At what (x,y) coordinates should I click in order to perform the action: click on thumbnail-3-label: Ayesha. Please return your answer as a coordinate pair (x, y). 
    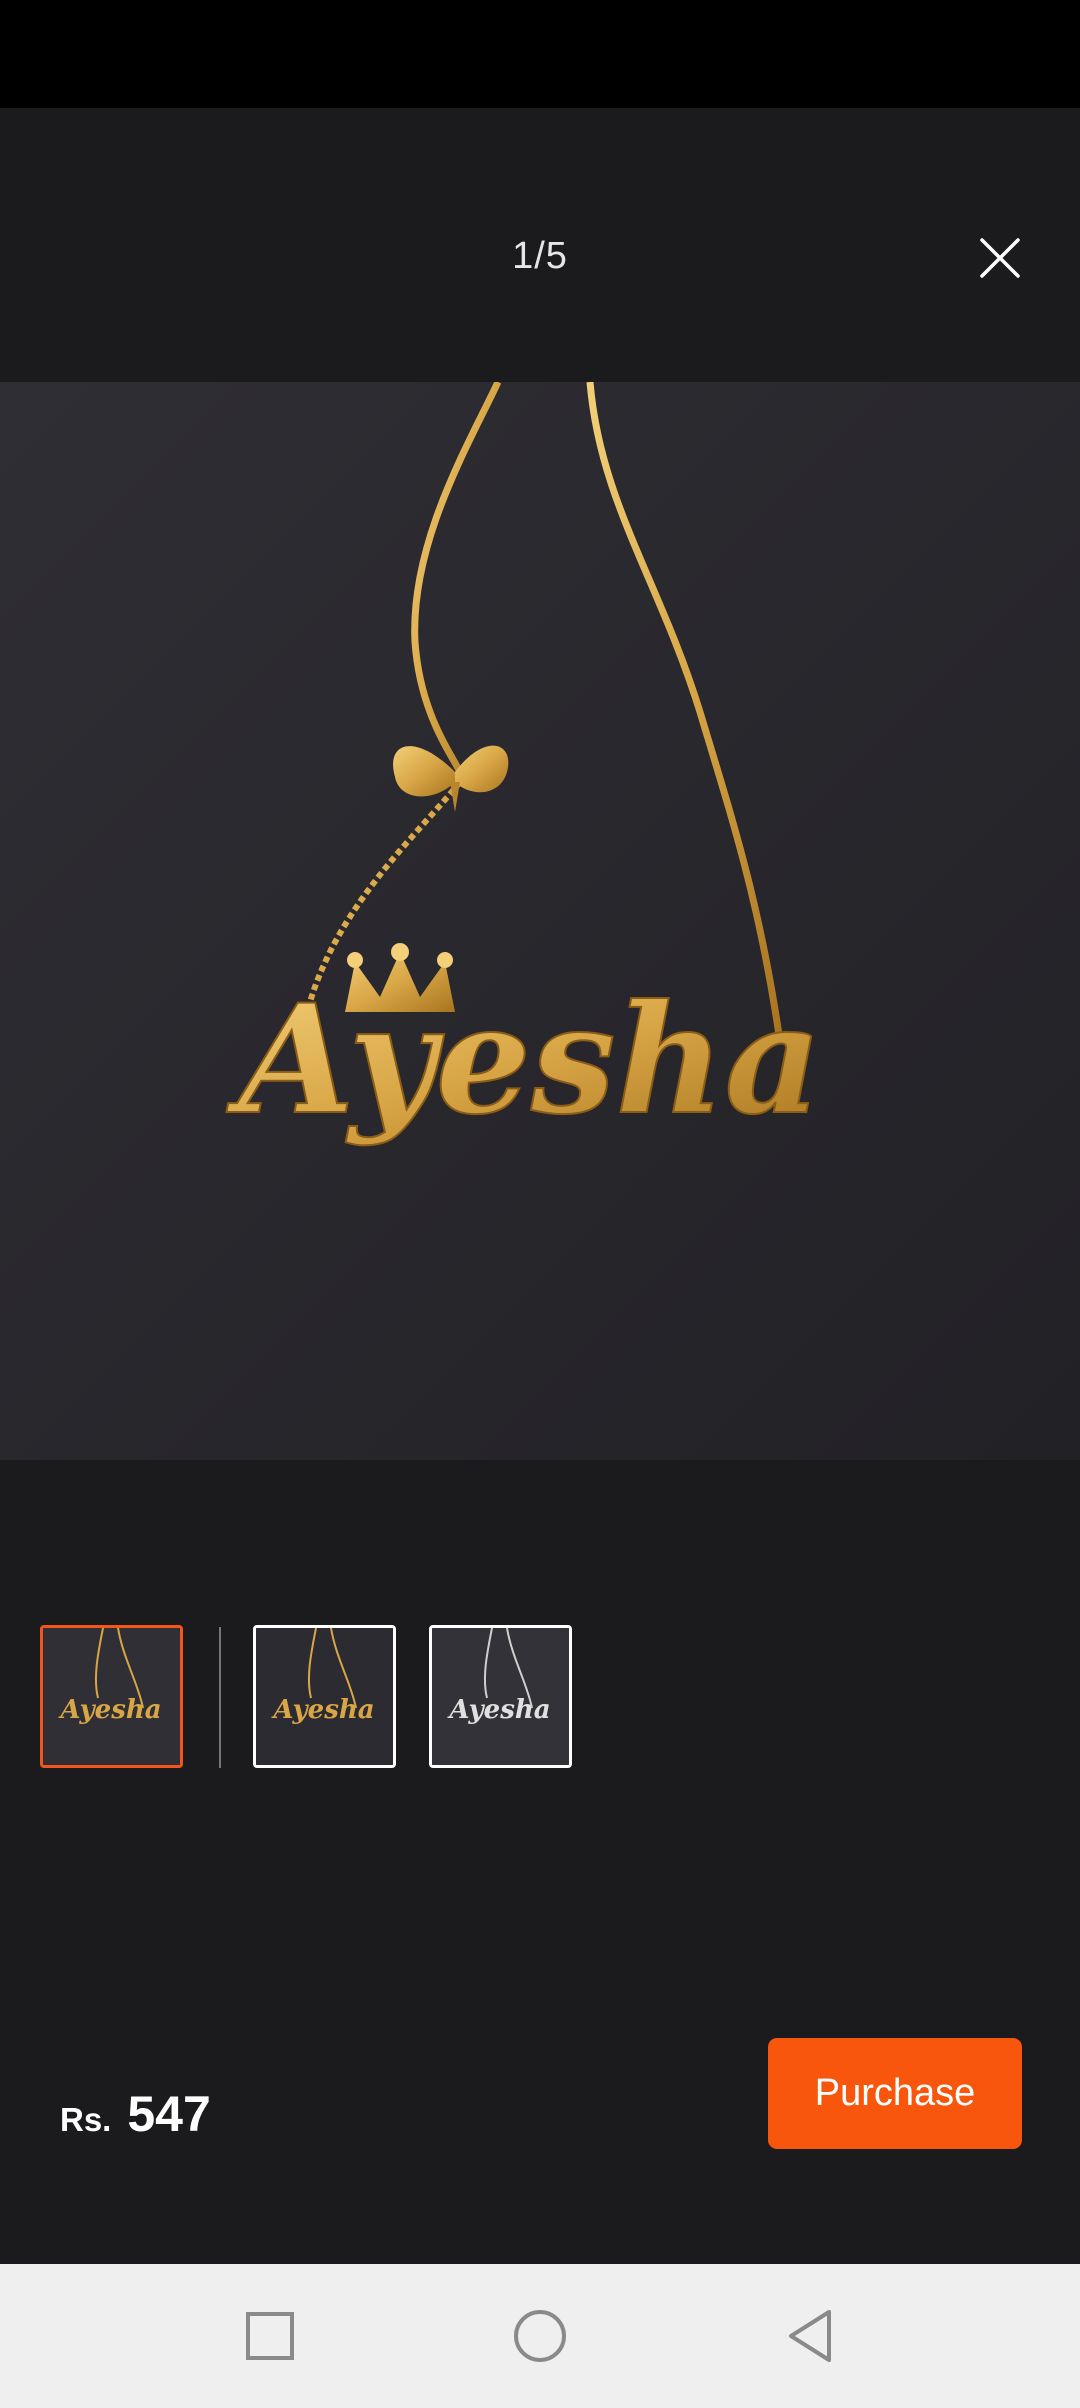
    Looking at the image, I should click on (498, 1710).